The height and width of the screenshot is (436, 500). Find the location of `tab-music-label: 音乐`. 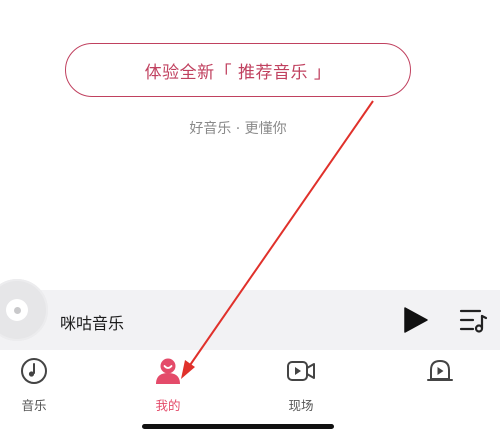

tab-music-label: 音乐 is located at coordinates (34, 405).